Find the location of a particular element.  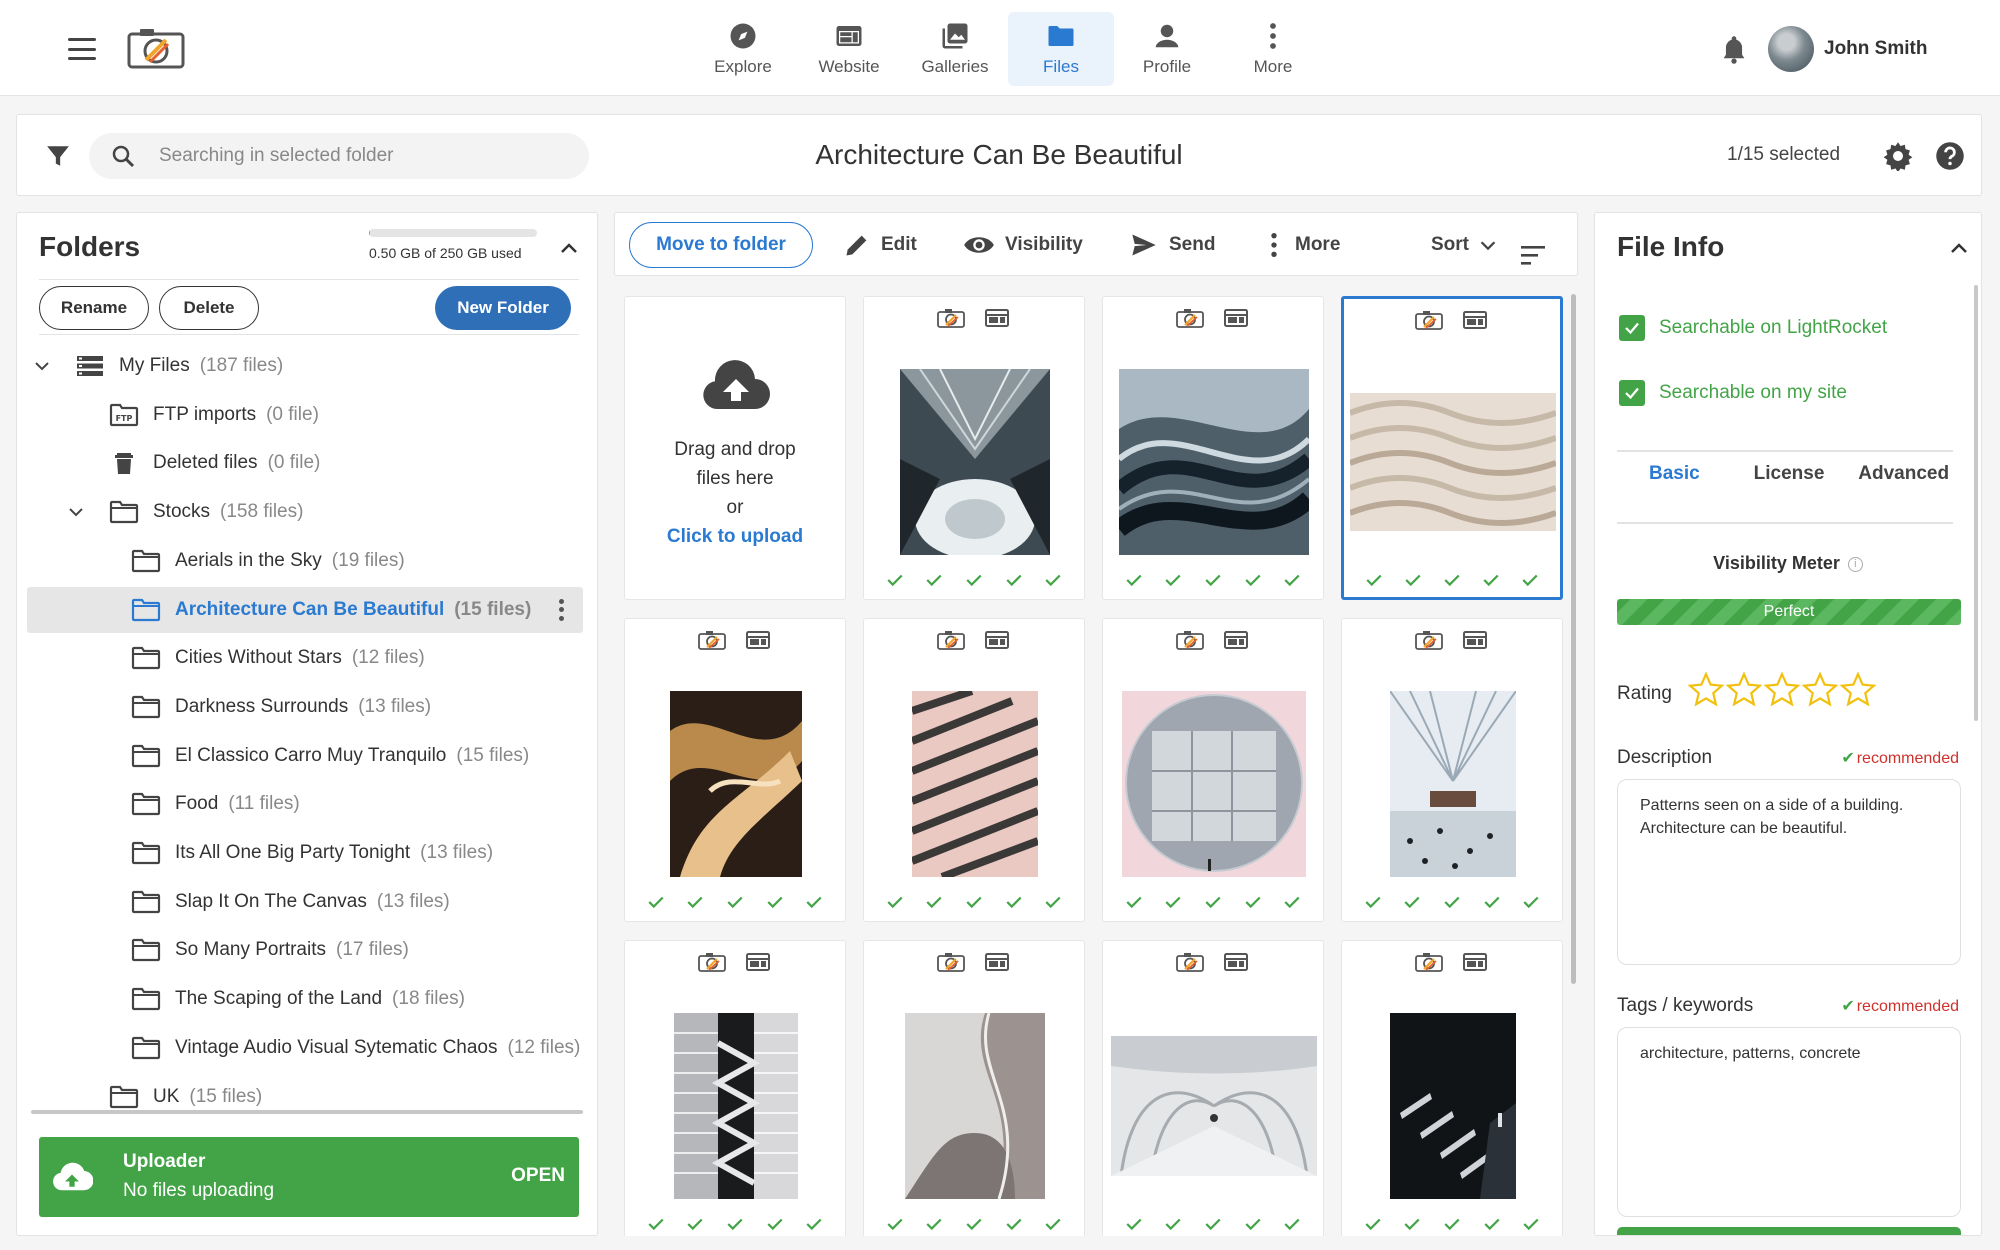

move-to-folder-button: Move to folder is located at coordinates (721, 245).